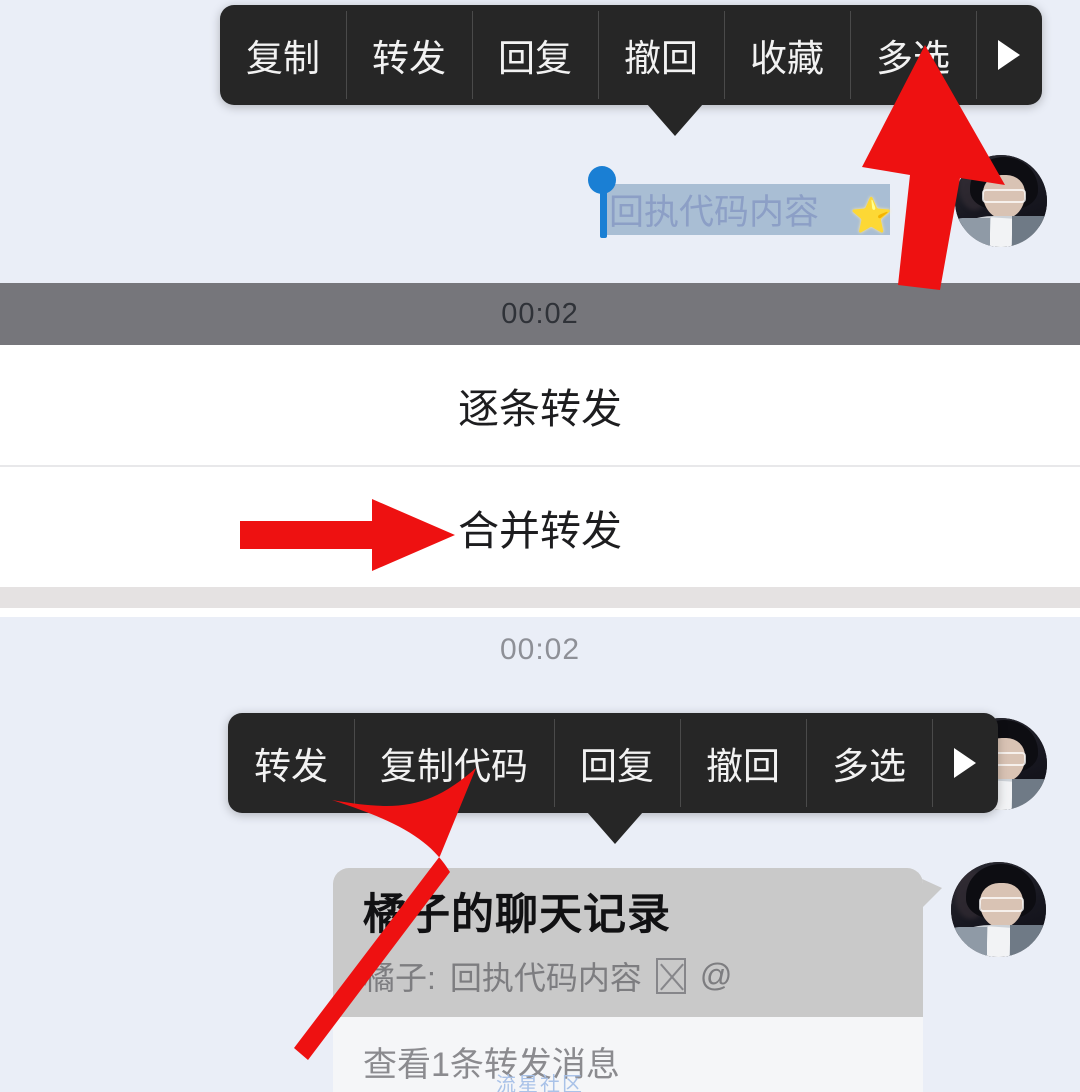 The image size is (1080, 1092). I want to click on timestamp-bottom: 00:02, so click(540, 649).